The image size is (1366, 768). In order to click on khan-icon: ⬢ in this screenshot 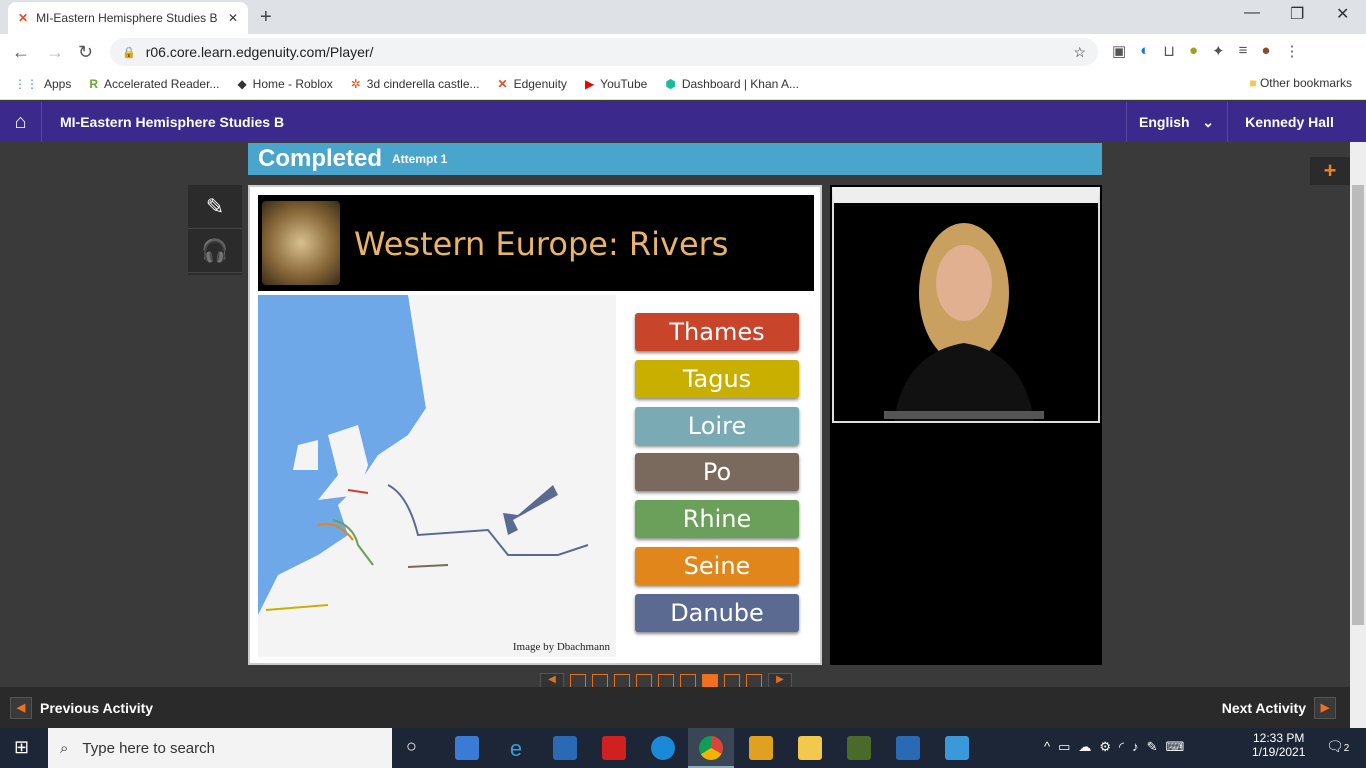, I will do `click(670, 83)`.